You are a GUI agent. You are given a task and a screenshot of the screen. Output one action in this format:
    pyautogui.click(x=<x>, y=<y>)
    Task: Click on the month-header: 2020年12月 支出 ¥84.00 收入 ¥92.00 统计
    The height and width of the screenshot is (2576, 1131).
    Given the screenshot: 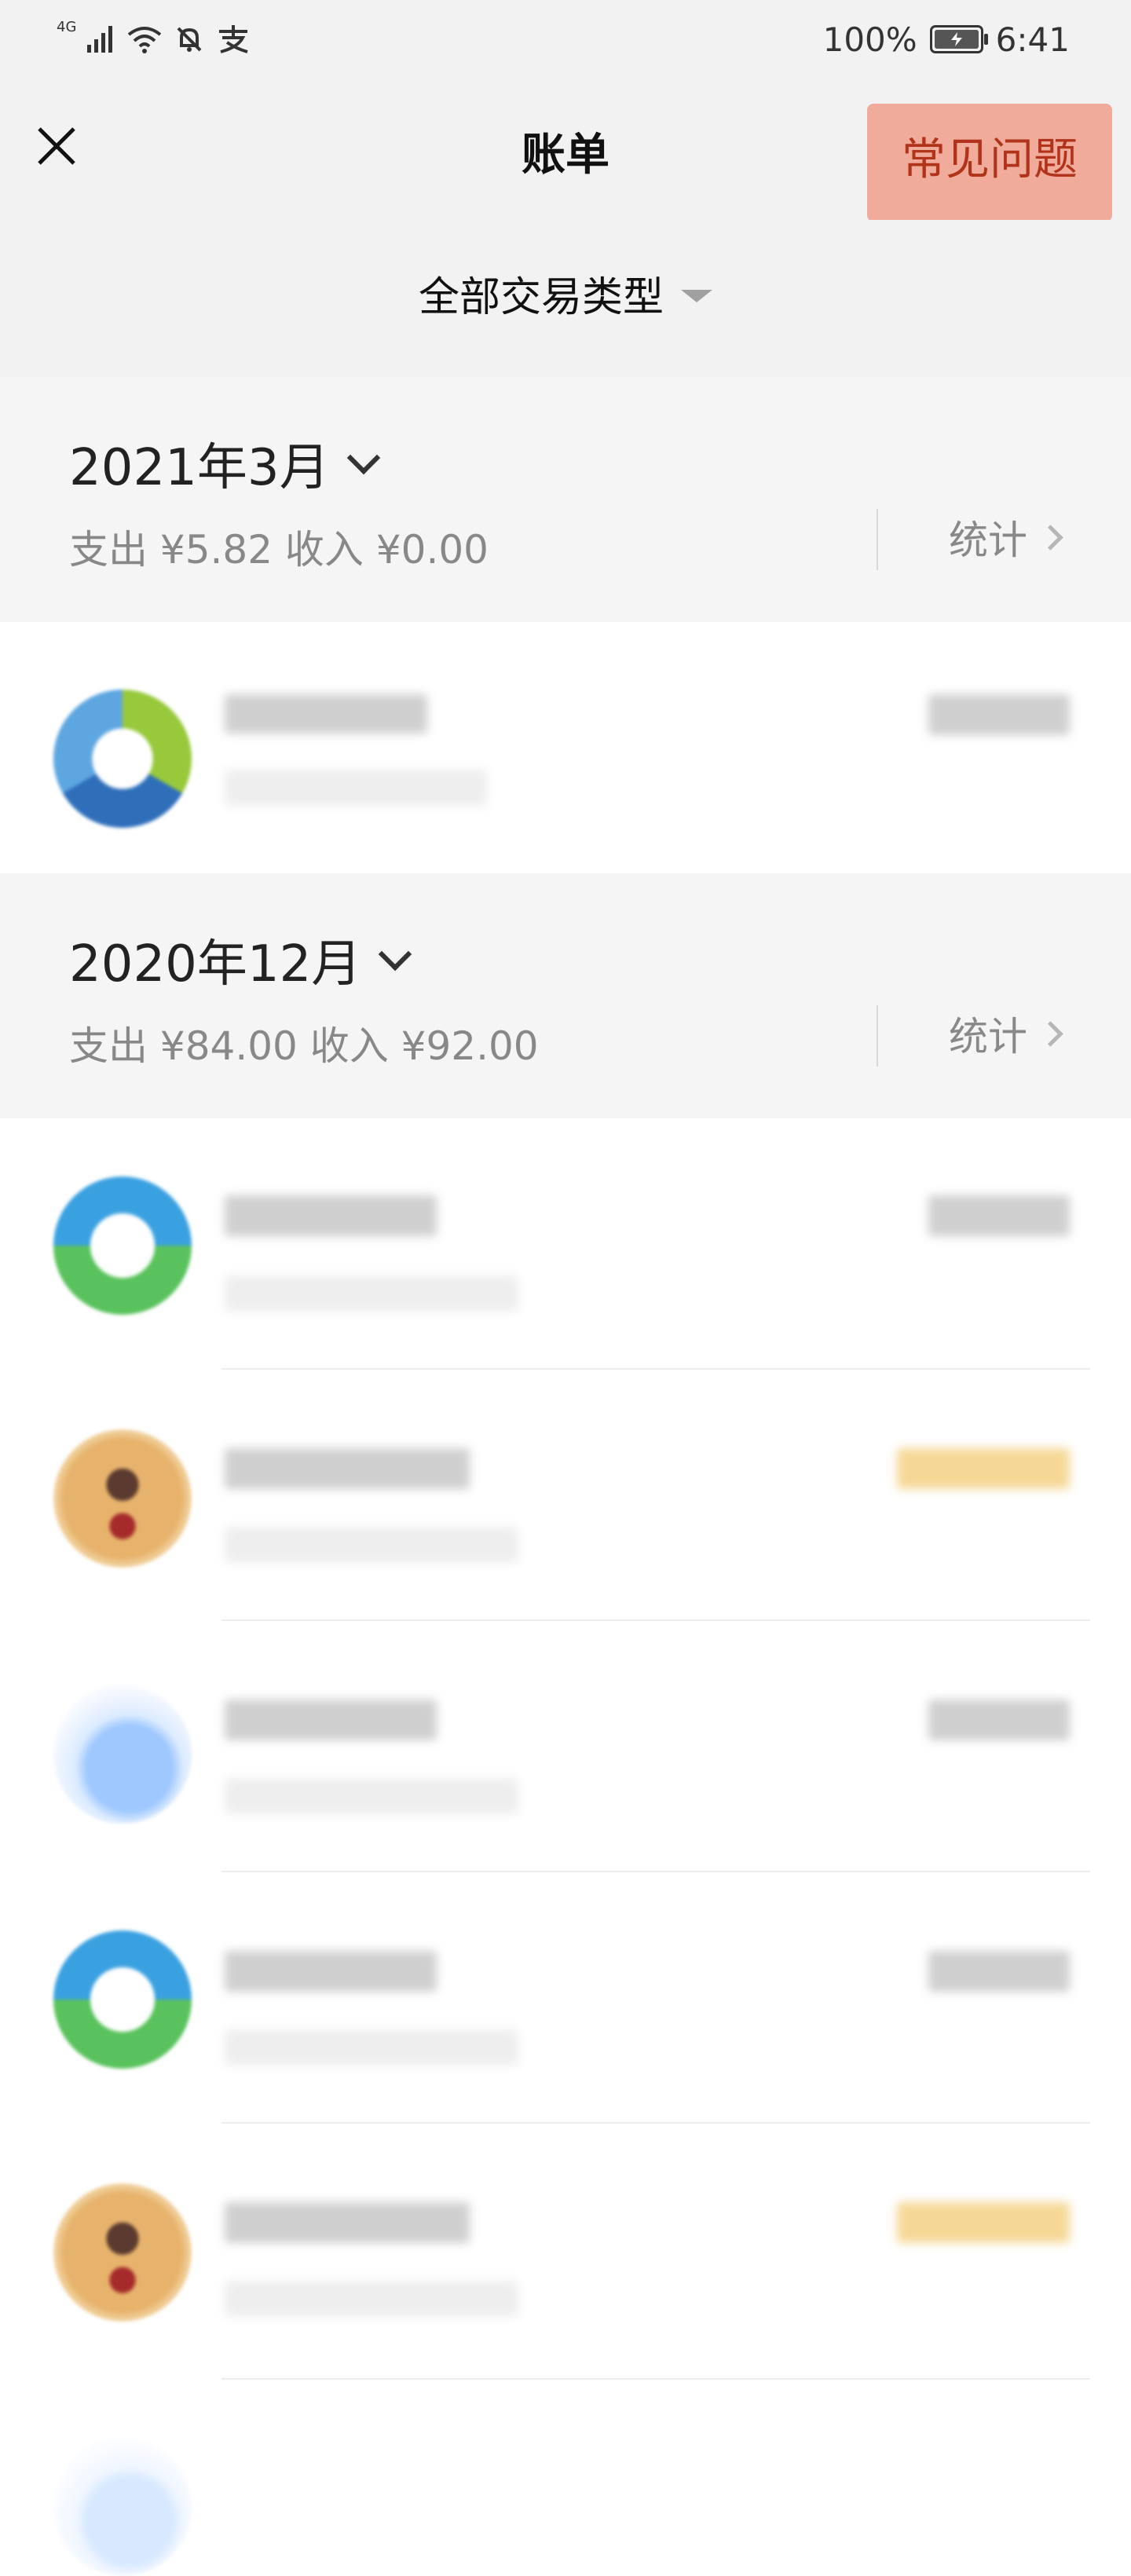 What is the action you would take?
    pyautogui.click(x=565, y=996)
    